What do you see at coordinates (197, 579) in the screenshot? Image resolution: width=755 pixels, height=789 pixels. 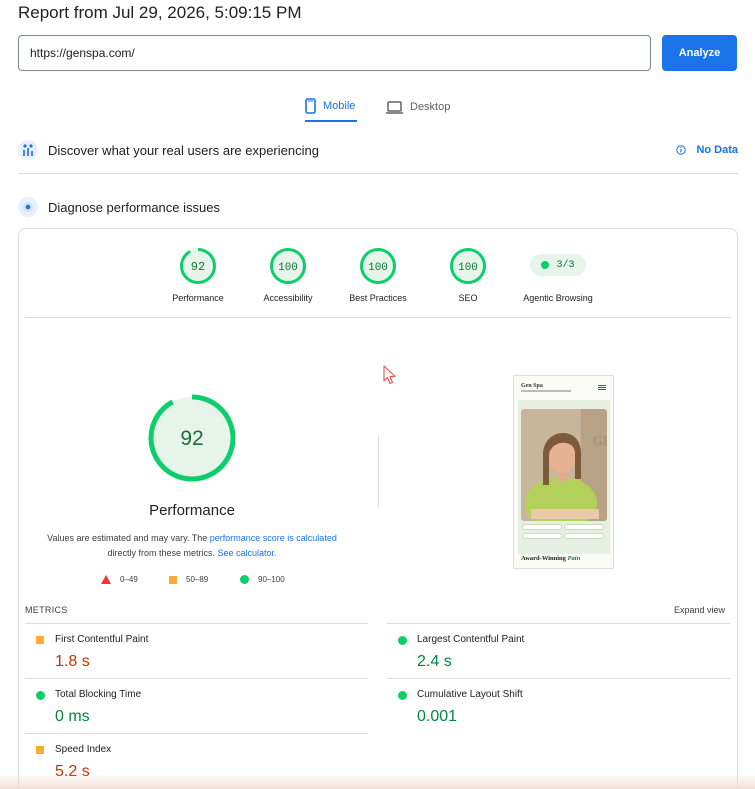 I see `legend-range: 50–89` at bounding box center [197, 579].